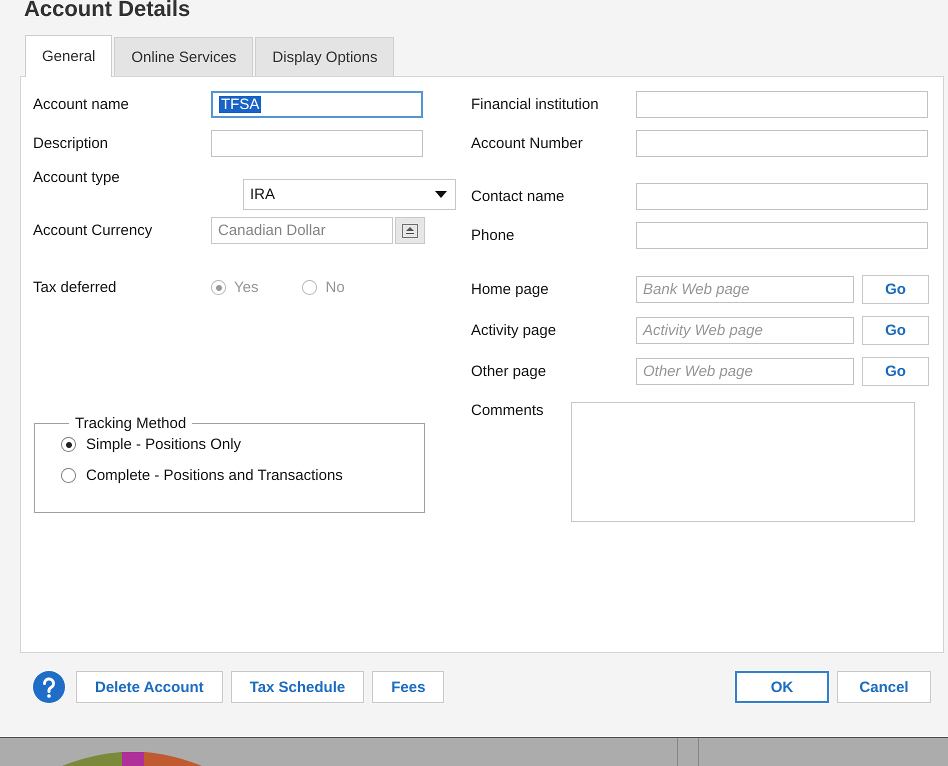 This screenshot has width=948, height=766. Describe the element at coordinates (184, 56) in the screenshot. I see `tab: Online Services` at that location.